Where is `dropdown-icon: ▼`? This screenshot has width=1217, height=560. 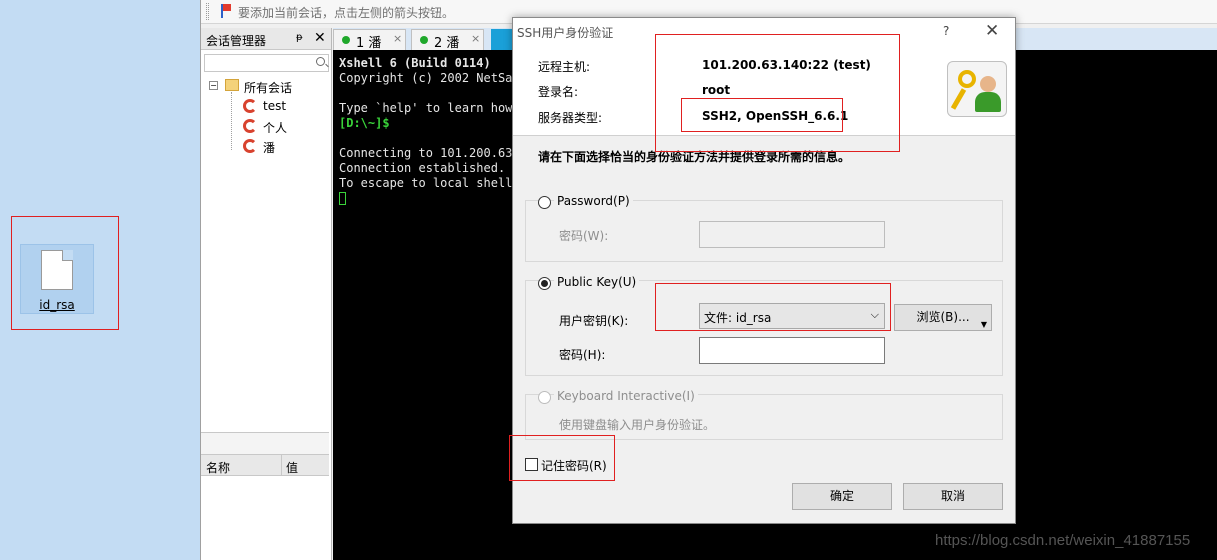
dropdown-icon: ▼ is located at coordinates (984, 324).